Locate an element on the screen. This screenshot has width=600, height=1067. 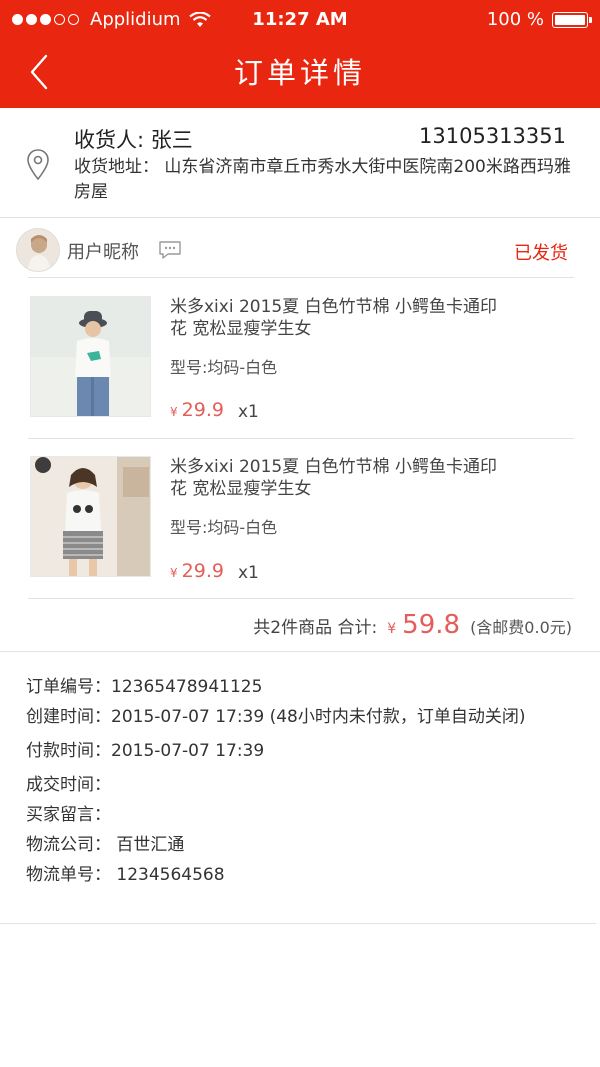
paid-time: 付款时间：2015-07-07 17:39 is located at coordinates (145, 751).